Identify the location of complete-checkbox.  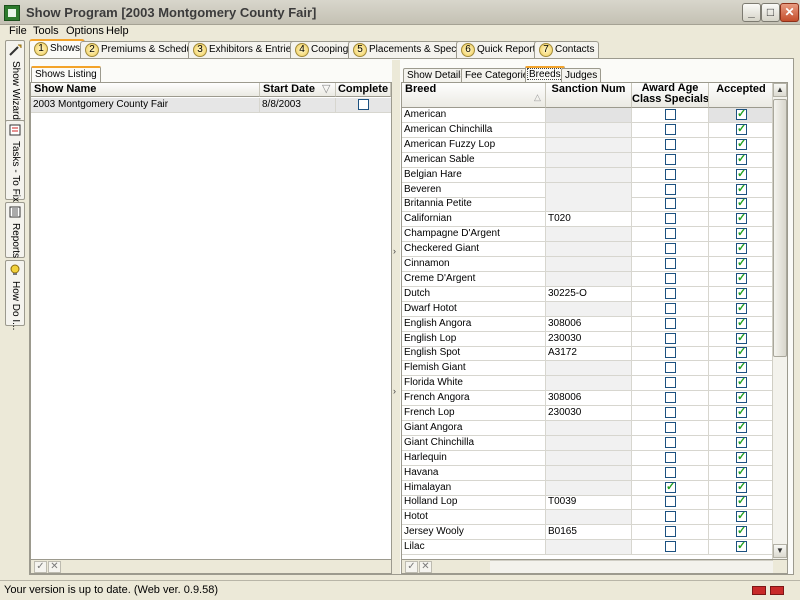
(363, 104).